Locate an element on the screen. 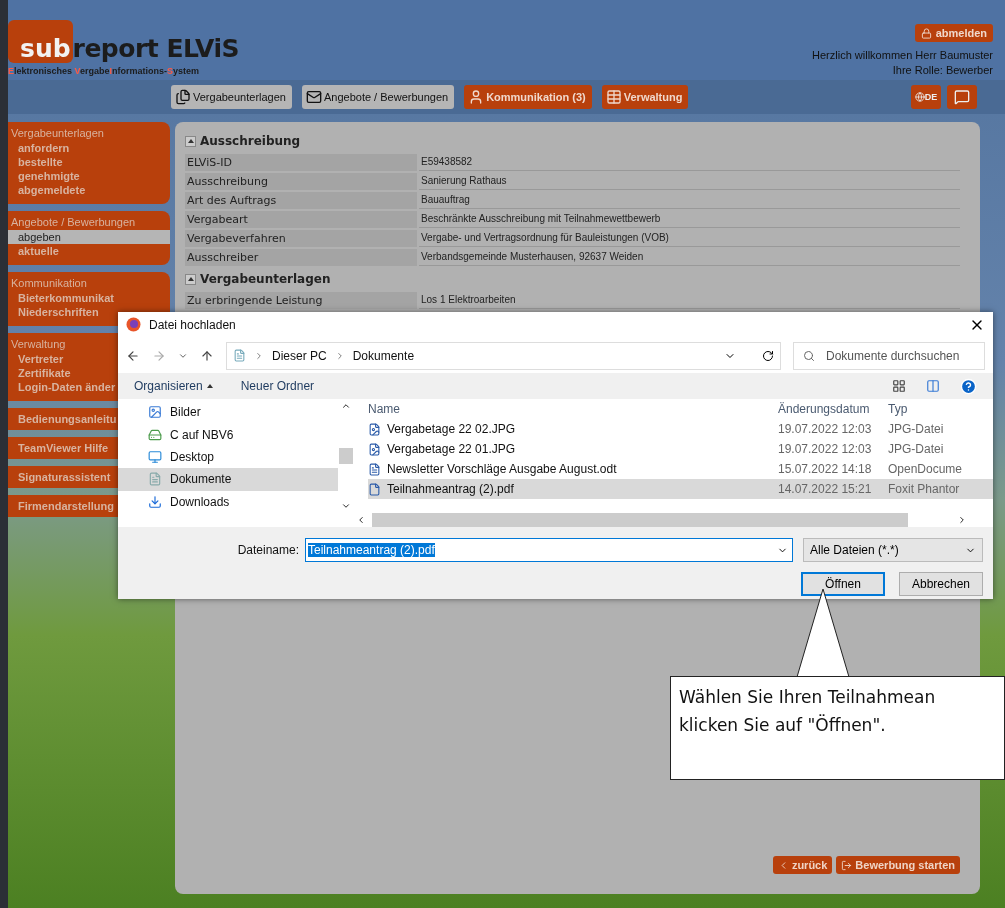 The width and height of the screenshot is (1005, 908). file-name: Vergabetage 22 02.JPG is located at coordinates (573, 429).